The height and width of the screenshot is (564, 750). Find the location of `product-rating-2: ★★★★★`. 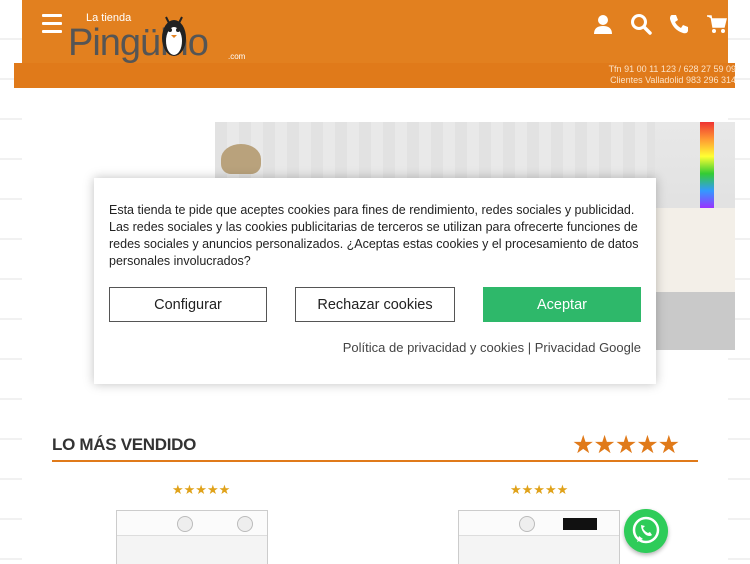

product-rating-2: ★★★★★ is located at coordinates (539, 489).